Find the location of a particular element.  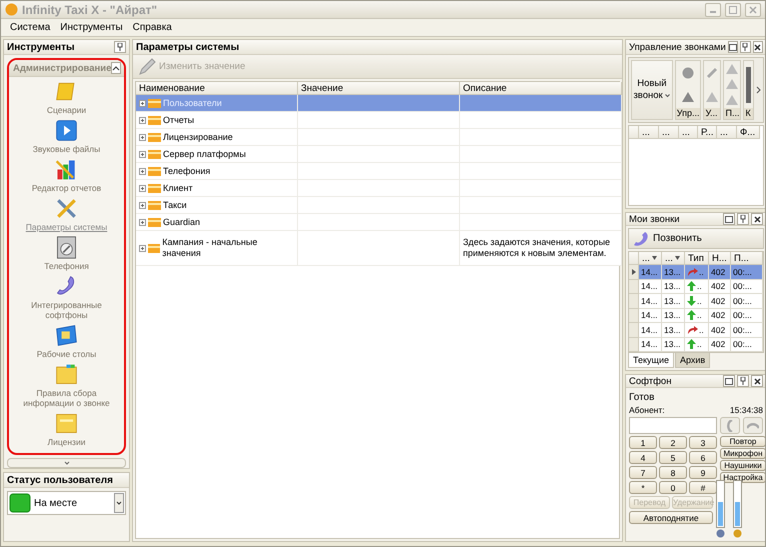

column-header: Тип is located at coordinates (697, 258).